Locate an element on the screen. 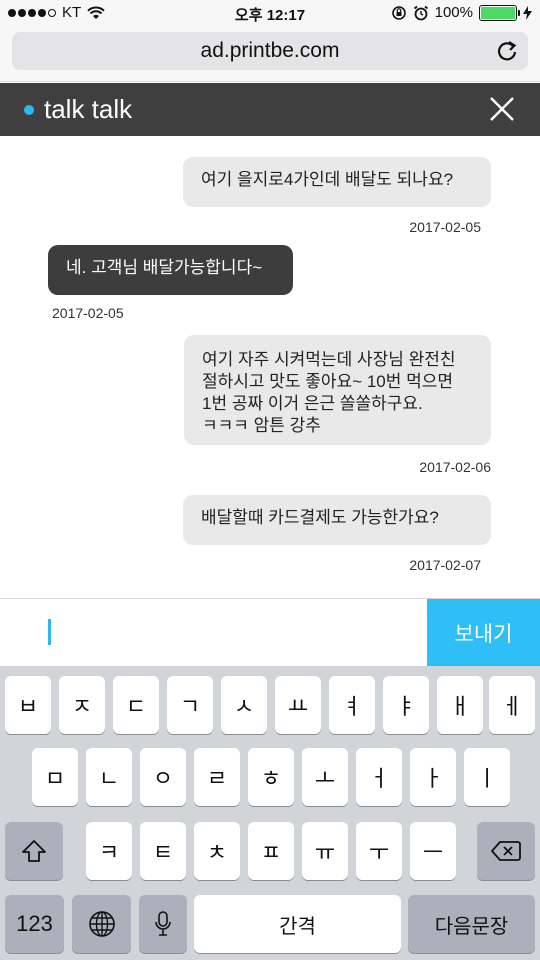 The height and width of the screenshot is (960, 540). key: ㅛ is located at coordinates (298, 705).